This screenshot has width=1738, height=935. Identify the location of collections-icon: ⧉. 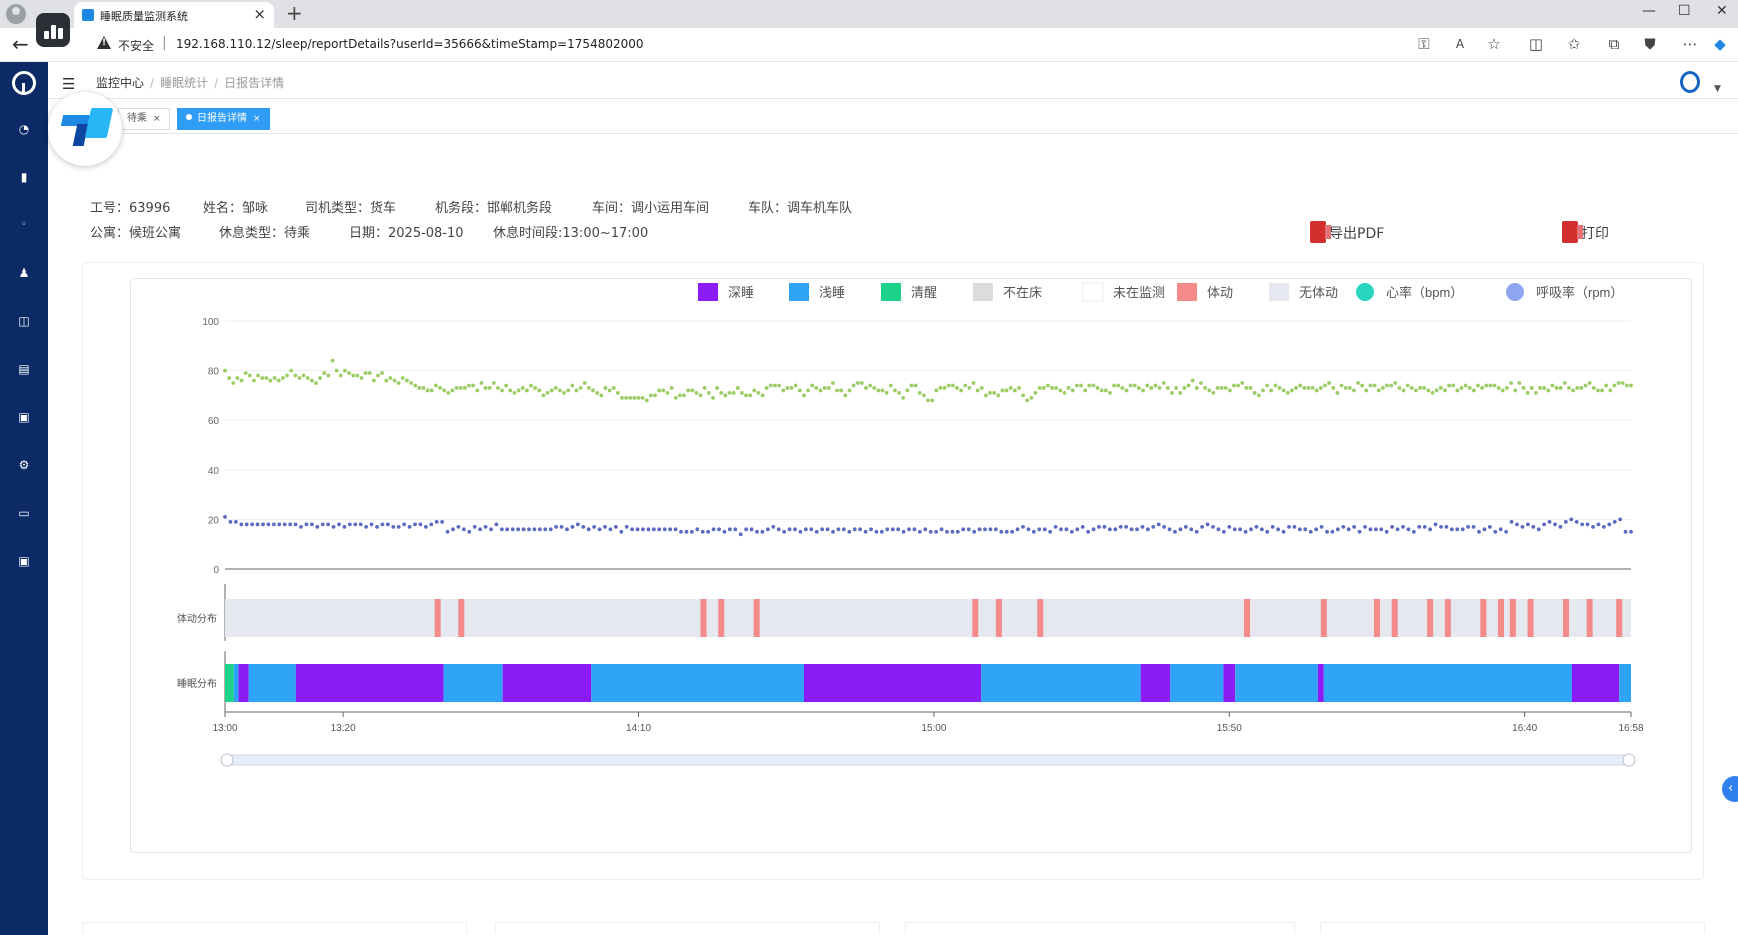
(1614, 44).